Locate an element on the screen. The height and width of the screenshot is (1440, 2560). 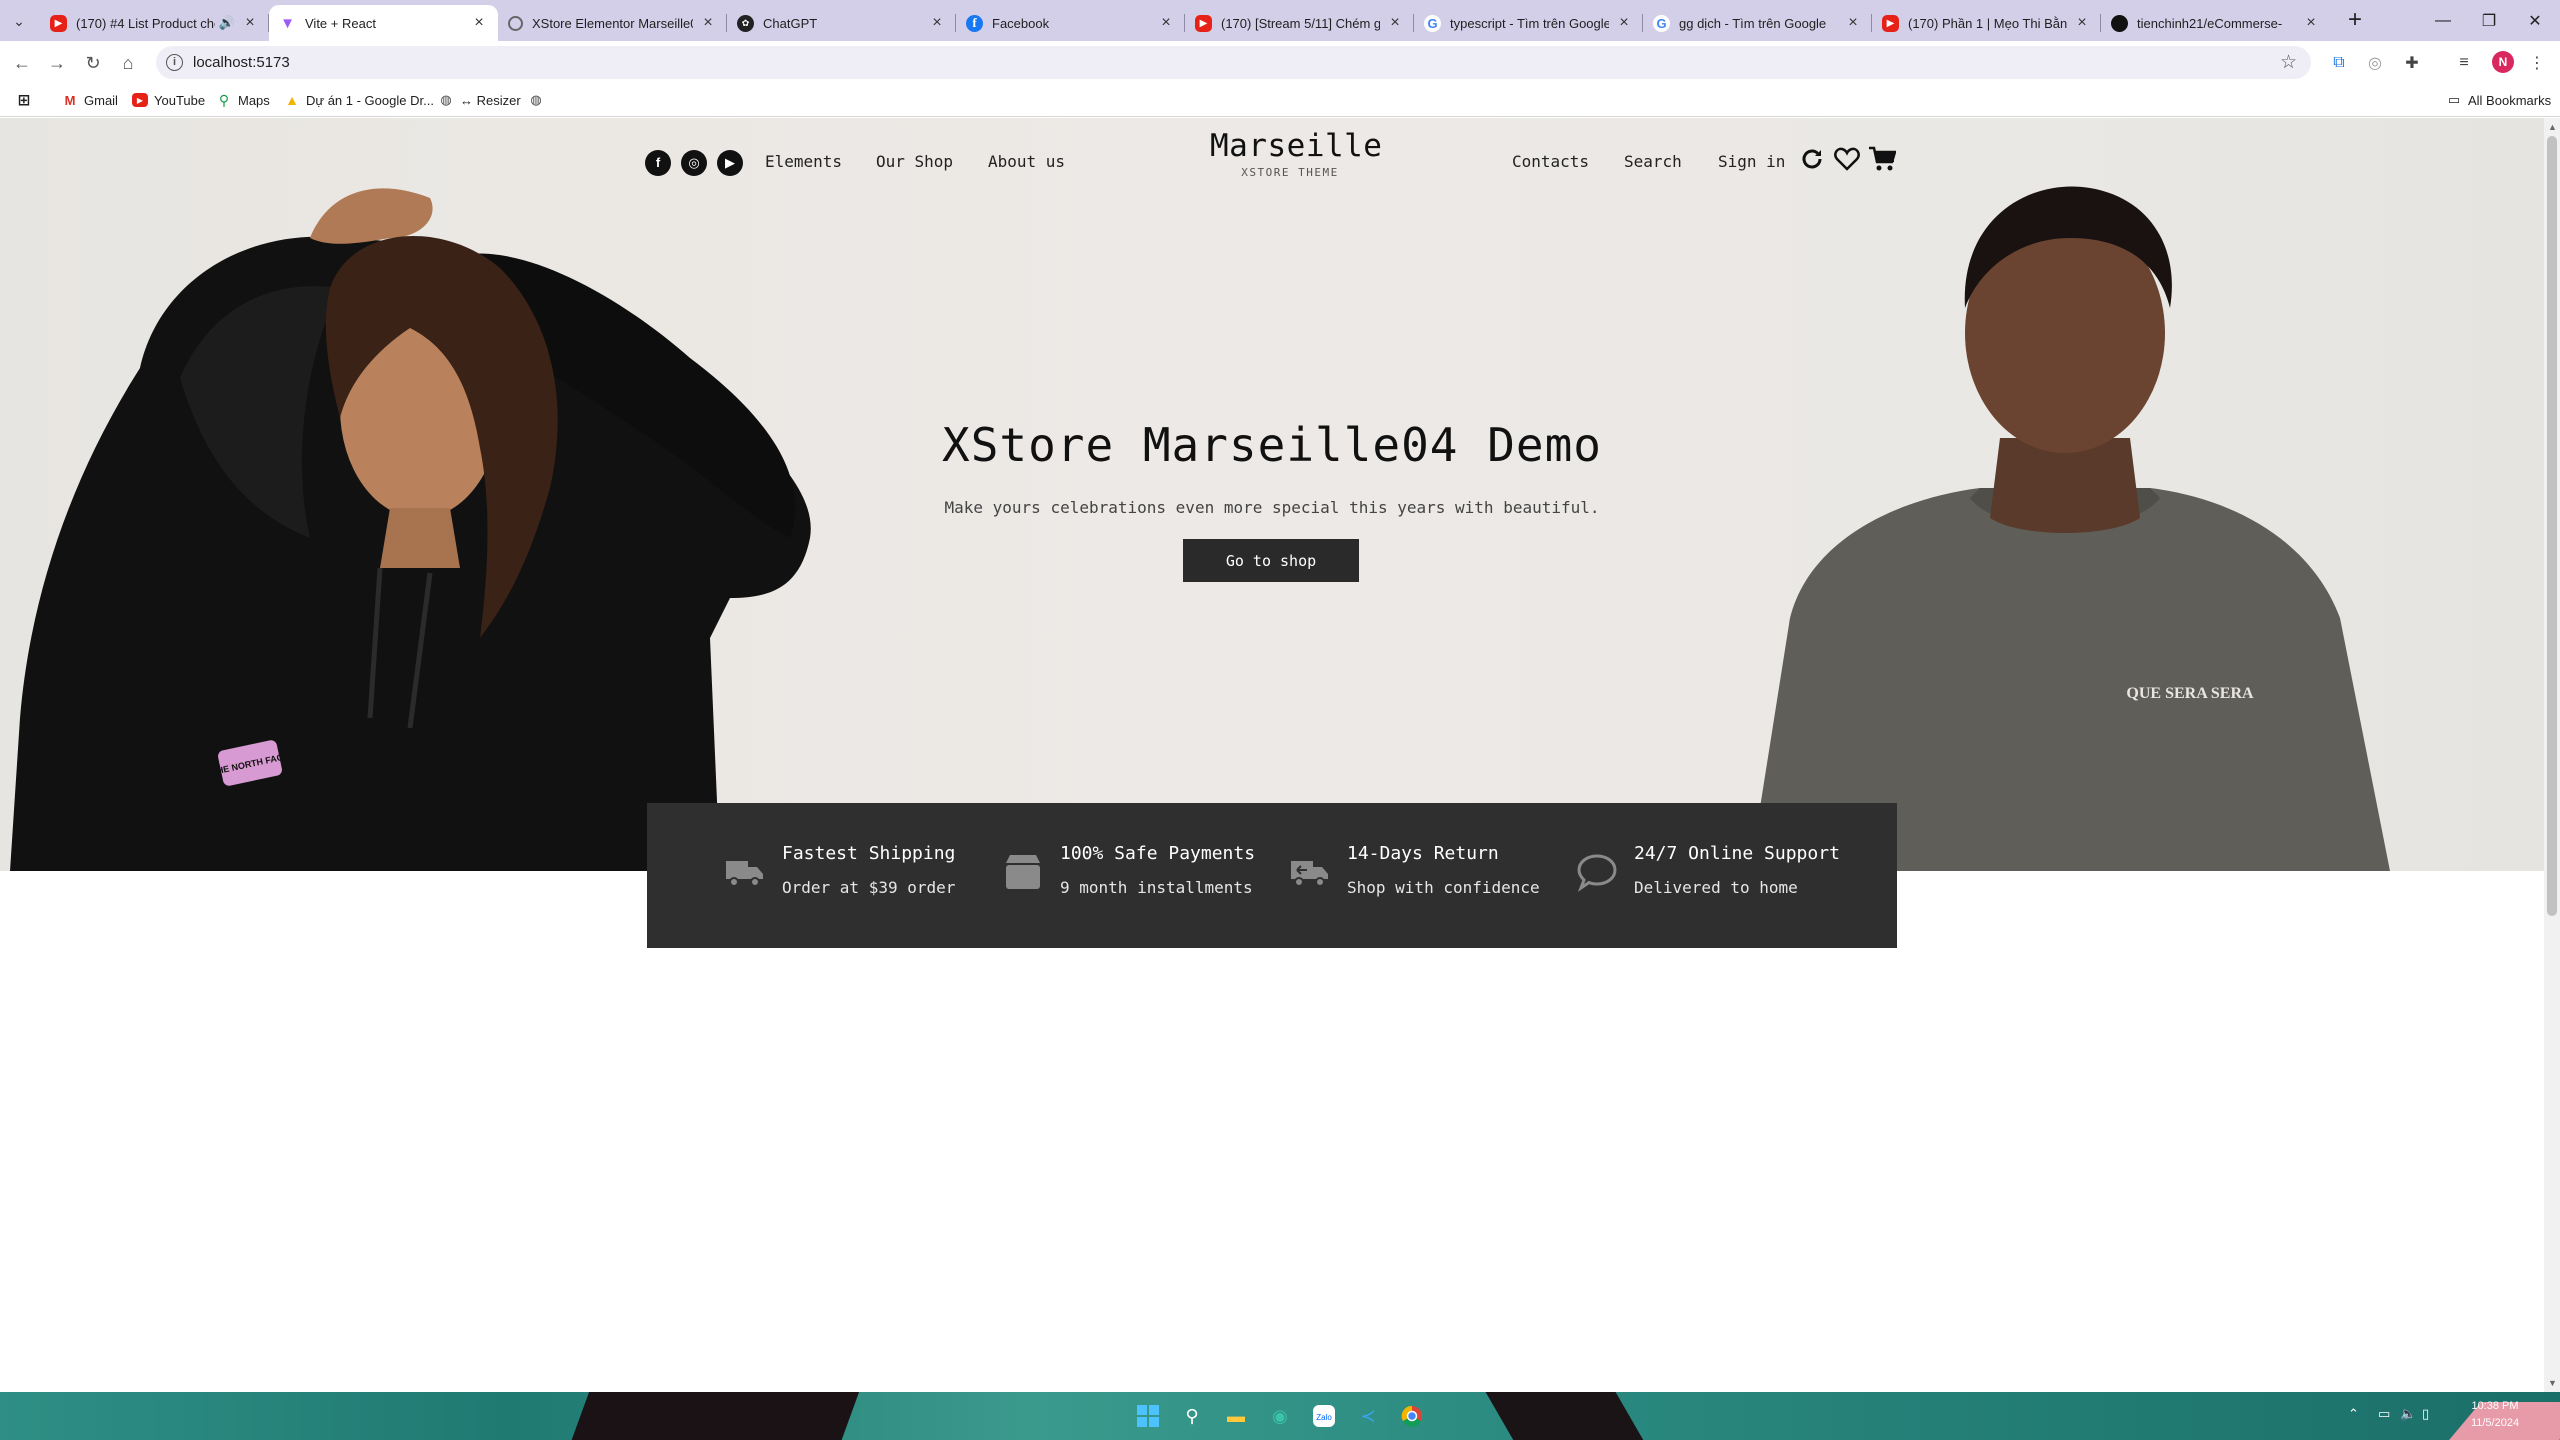
tab: G gg dịch - Tìm trên Google × is located at coordinates (1757, 23).